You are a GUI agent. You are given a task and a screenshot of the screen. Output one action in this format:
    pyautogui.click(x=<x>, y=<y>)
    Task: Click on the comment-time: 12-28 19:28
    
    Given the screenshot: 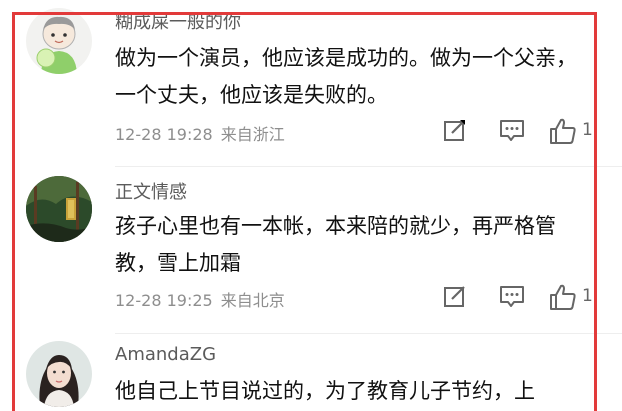 What is the action you would take?
    pyautogui.click(x=164, y=134)
    